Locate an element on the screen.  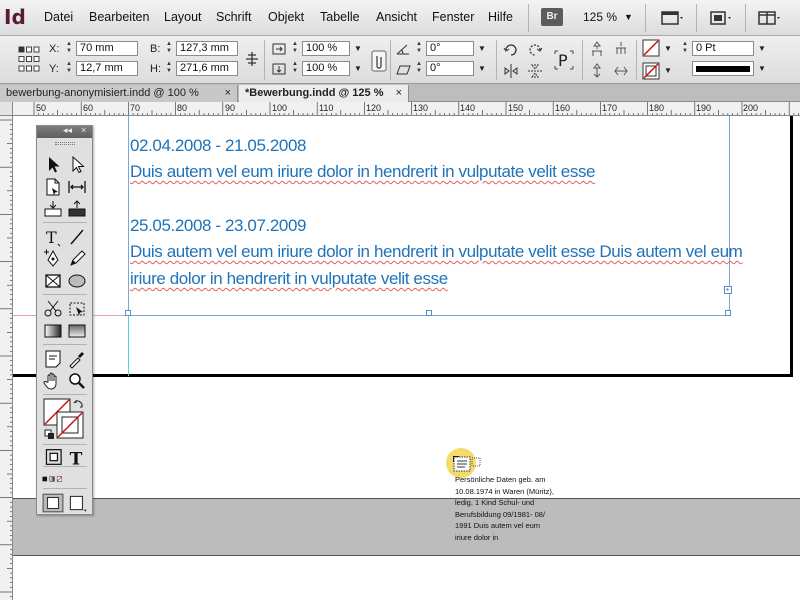
flip-horizontal-icon is located at coordinates (511, 71).